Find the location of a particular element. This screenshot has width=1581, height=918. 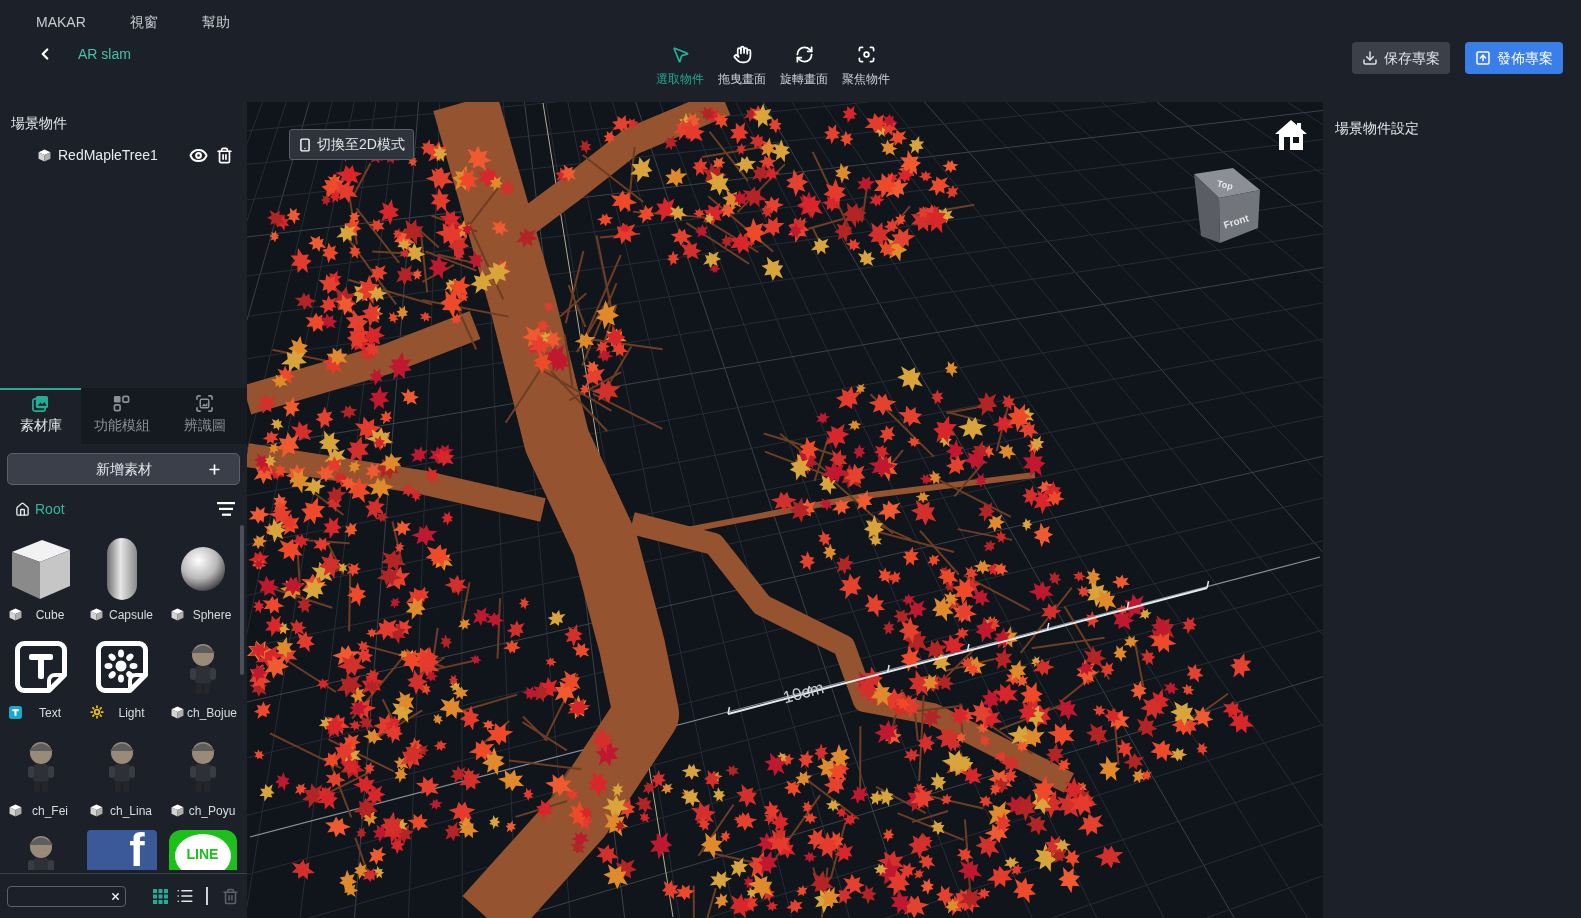

asset-label: Light is located at coordinates (131, 713).